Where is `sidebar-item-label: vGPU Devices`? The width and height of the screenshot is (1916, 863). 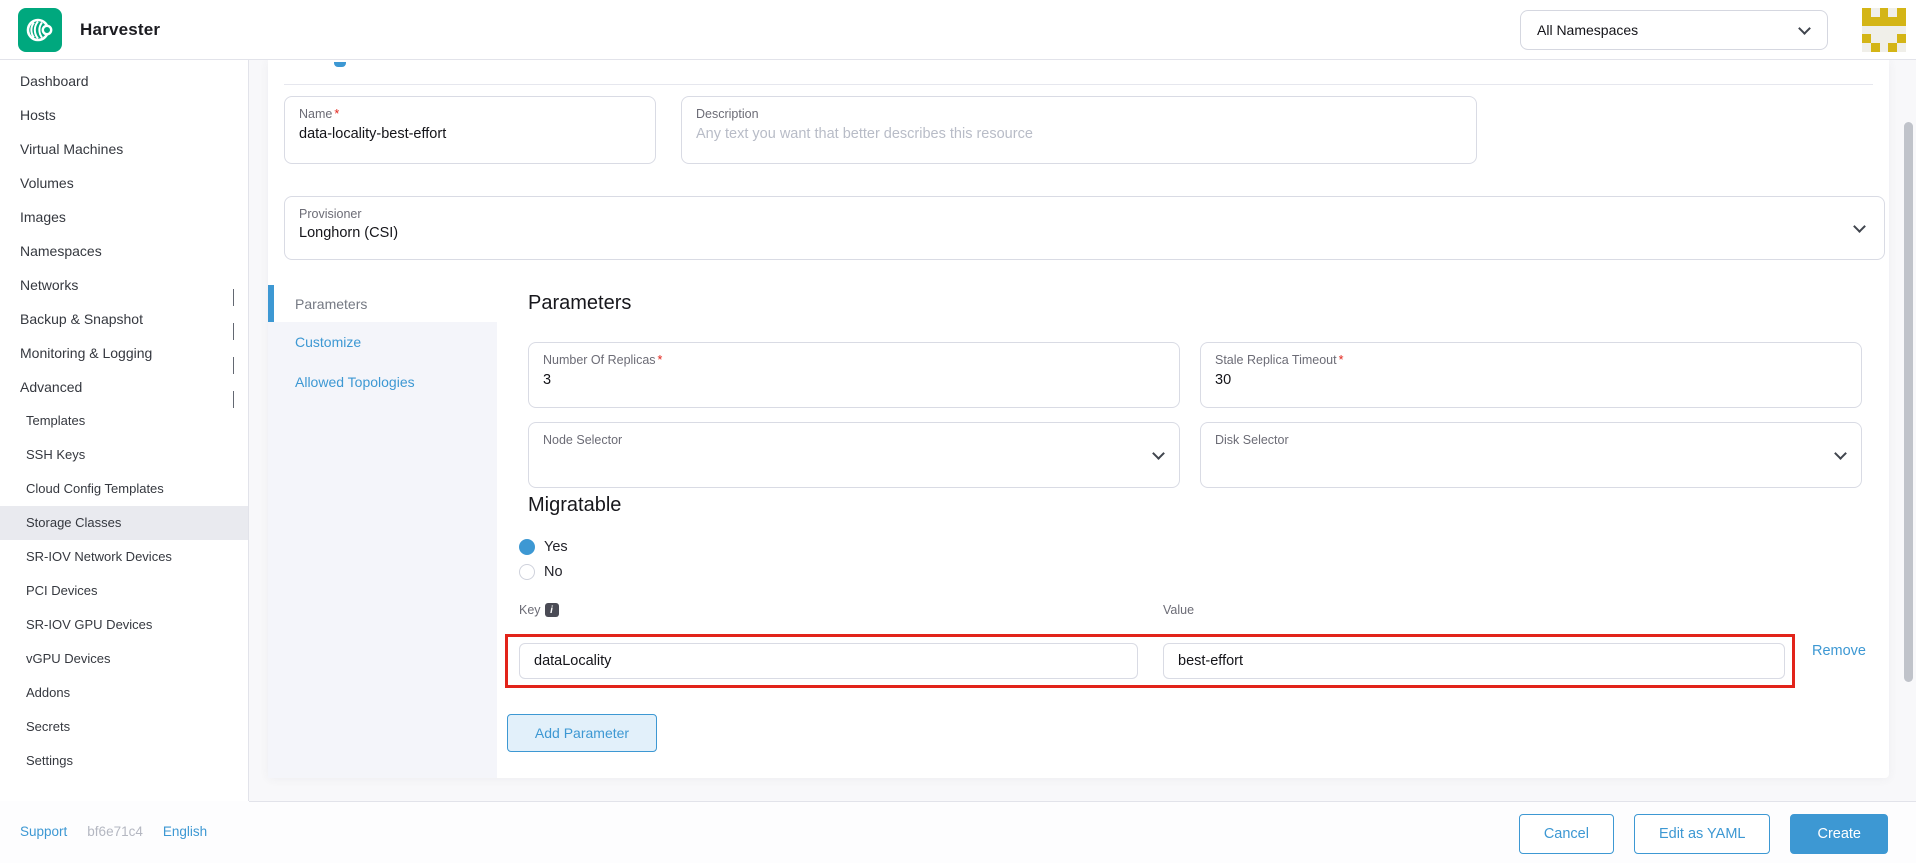
sidebar-item-label: vGPU Devices is located at coordinates (68, 658).